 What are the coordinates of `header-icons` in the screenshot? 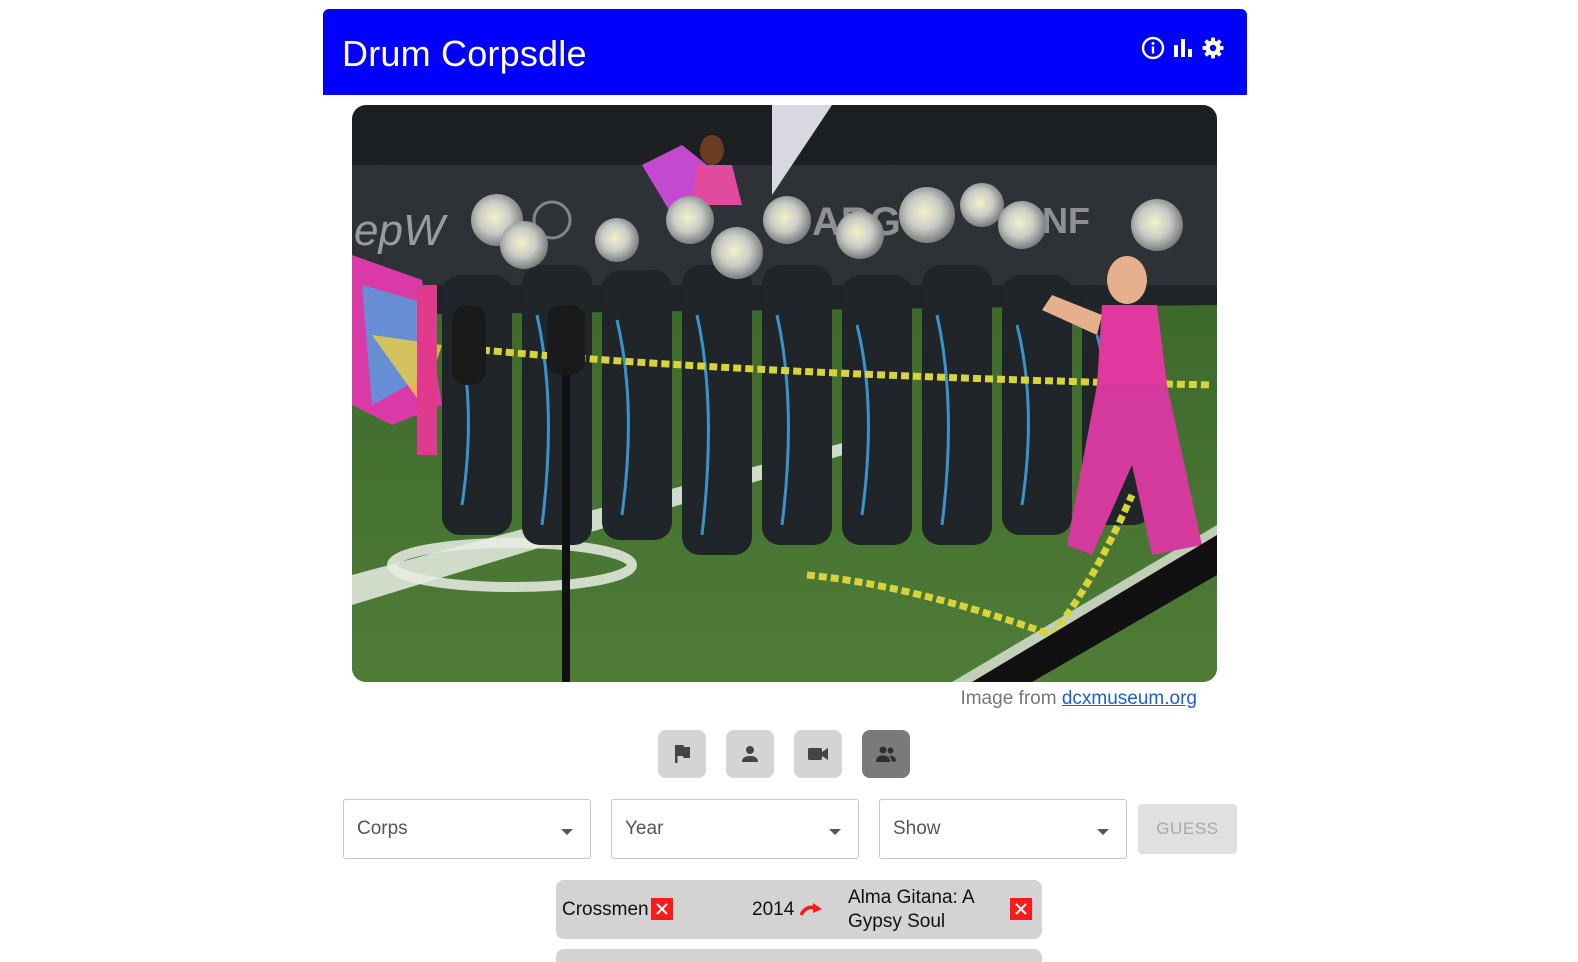 It's located at (1183, 48).